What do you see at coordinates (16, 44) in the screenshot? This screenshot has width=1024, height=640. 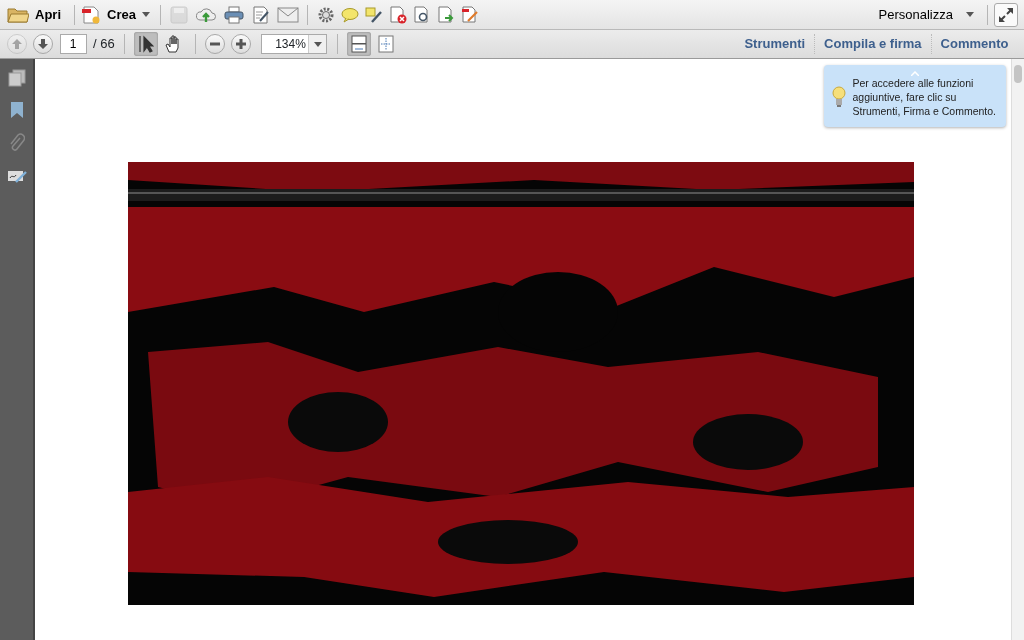 I see `arrow-up-icon` at bounding box center [16, 44].